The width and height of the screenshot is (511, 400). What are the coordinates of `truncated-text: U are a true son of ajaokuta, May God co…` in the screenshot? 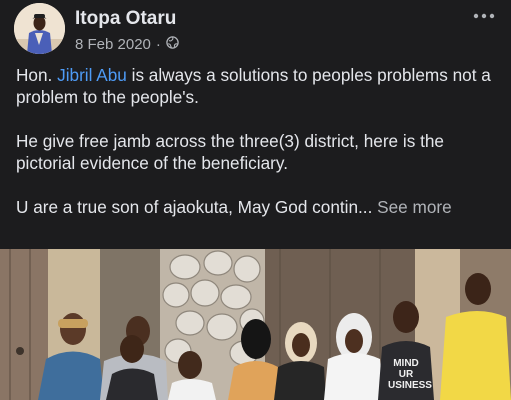 It's located at (194, 207).